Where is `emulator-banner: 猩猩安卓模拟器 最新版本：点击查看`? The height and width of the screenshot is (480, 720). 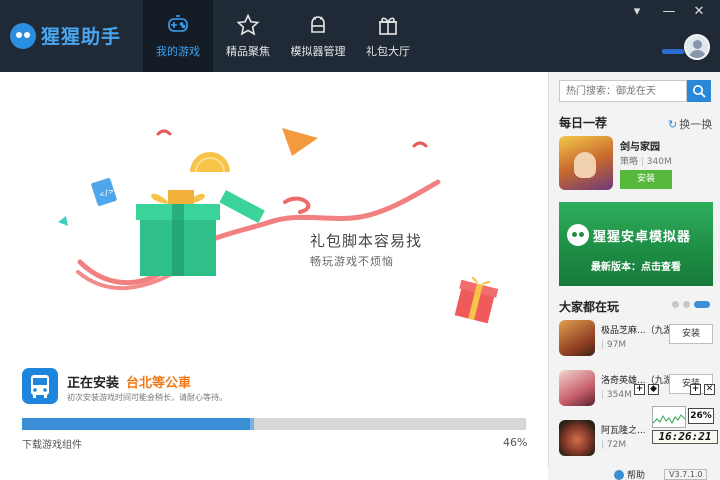 emulator-banner: 猩猩安卓模拟器 最新版本：点击查看 is located at coordinates (636, 244).